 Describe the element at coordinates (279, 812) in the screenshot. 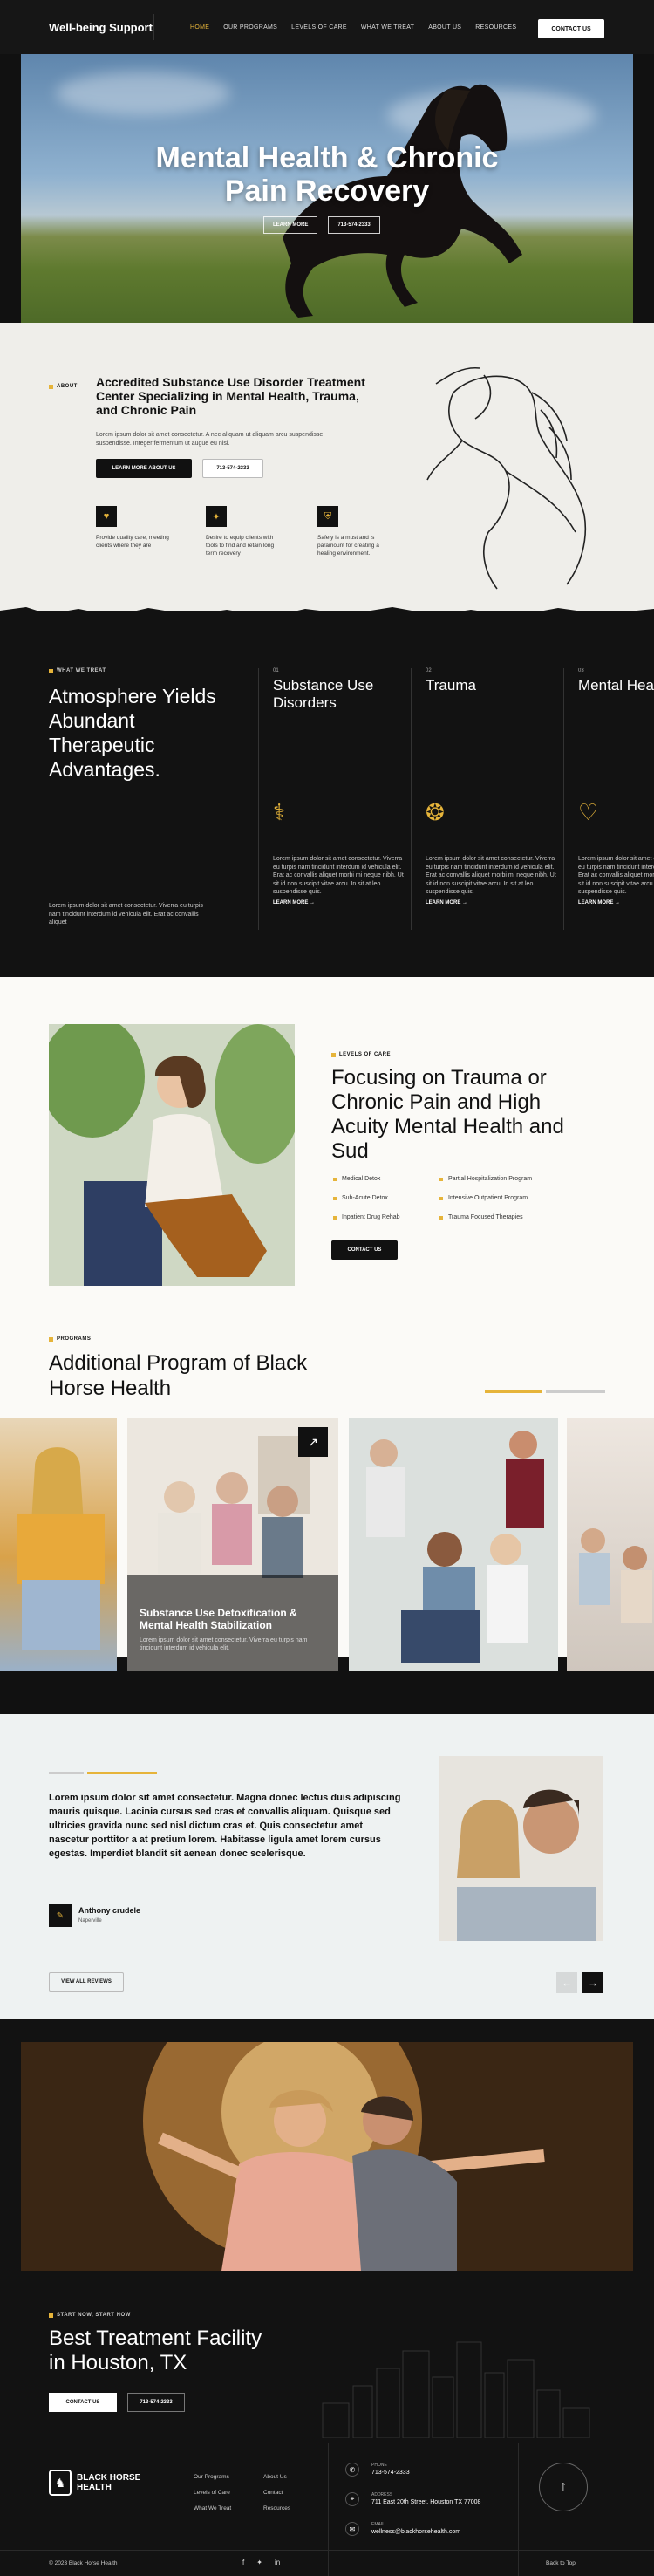

I see `pills-icon: ⚕` at that location.